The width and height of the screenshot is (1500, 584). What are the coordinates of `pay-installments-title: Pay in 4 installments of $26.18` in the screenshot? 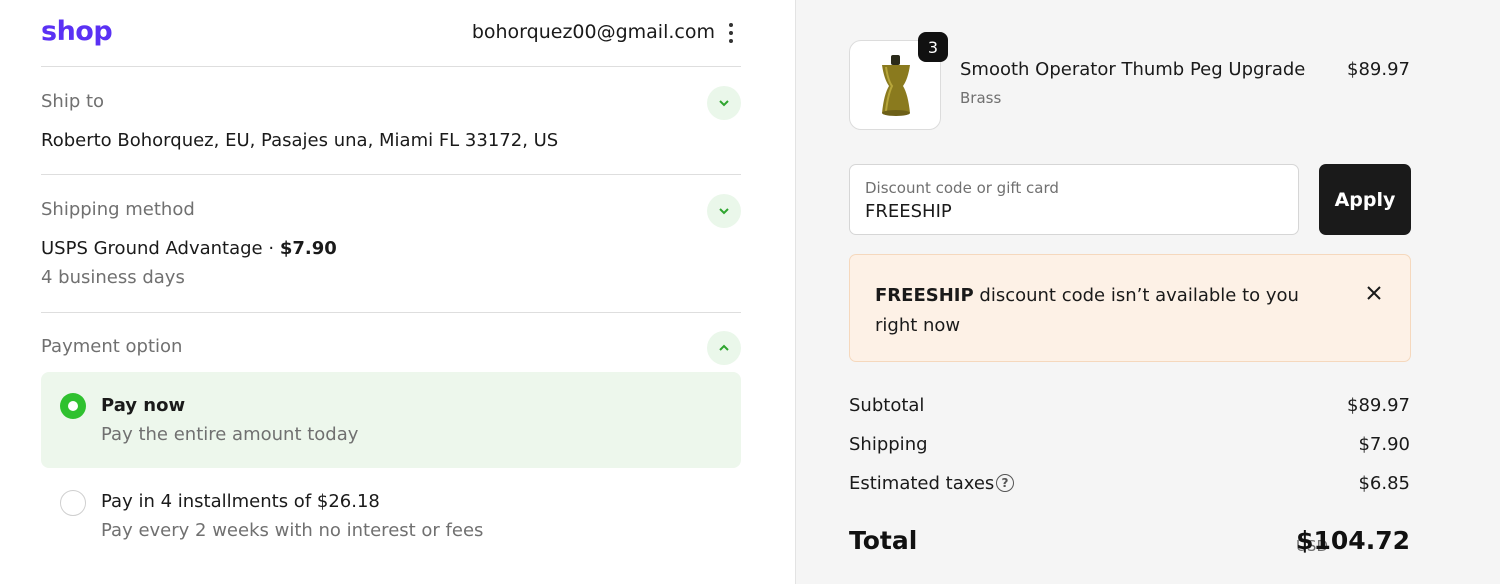 It's located at (240, 501).